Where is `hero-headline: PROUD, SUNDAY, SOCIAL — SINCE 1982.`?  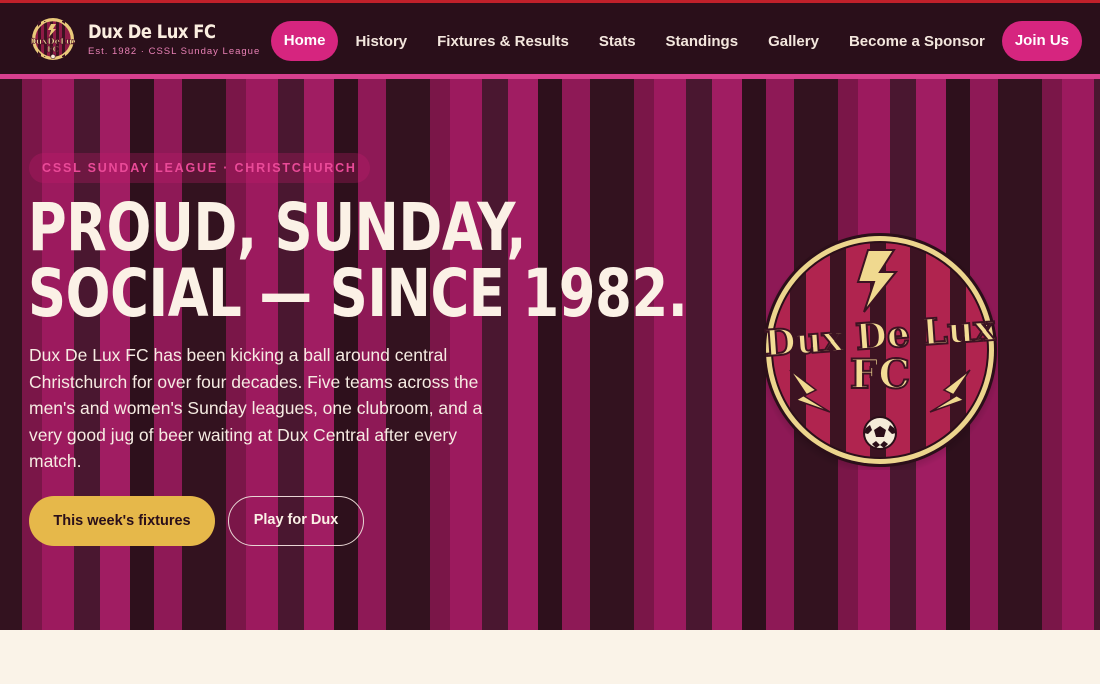 hero-headline: PROUD, SUNDAY, SOCIAL — SINCE 1982. is located at coordinates (358, 260).